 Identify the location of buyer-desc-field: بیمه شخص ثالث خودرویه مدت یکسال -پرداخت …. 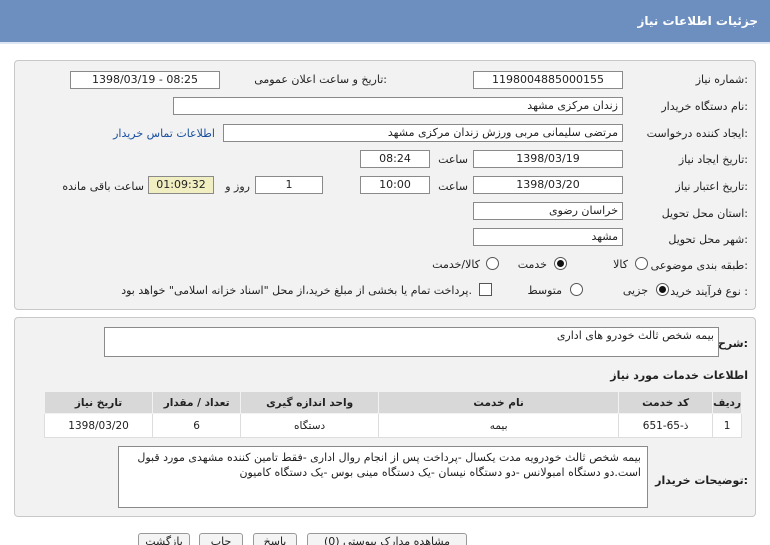
(383, 477).